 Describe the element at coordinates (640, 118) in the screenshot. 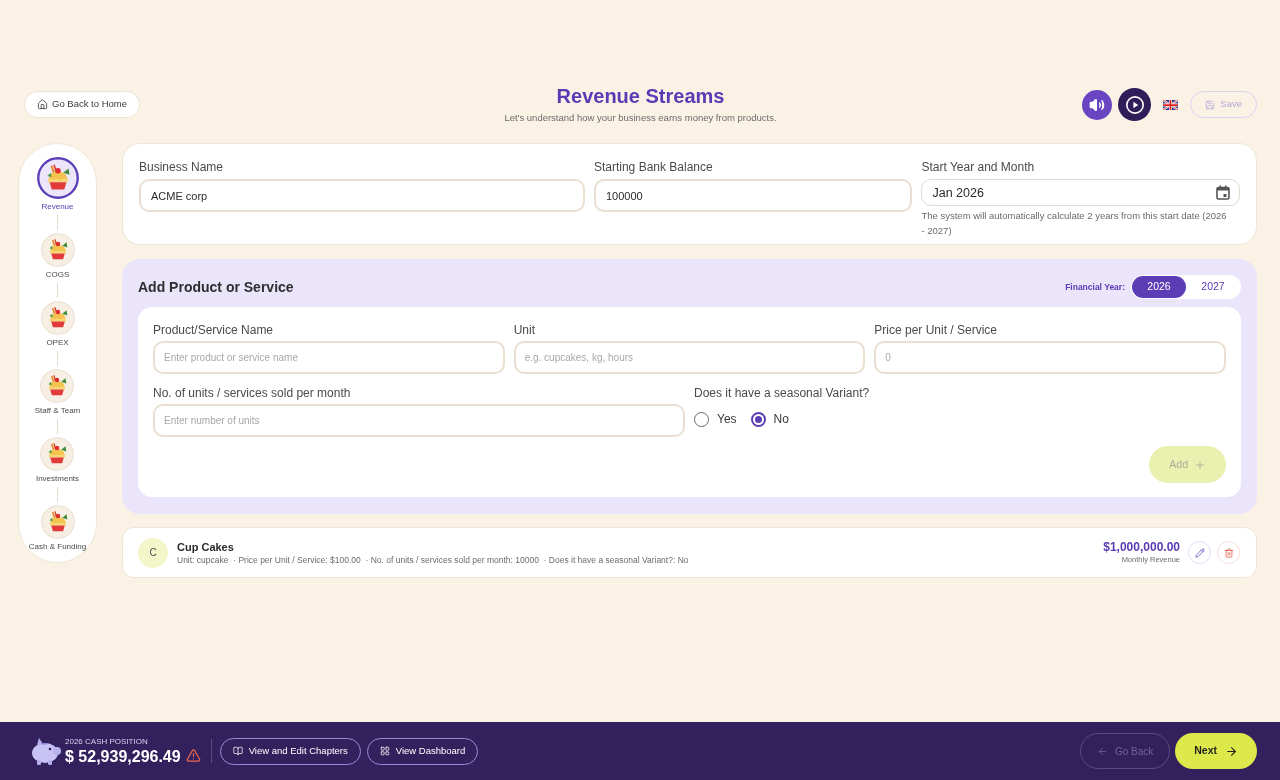

I see `page-subtitle: Let's understand how your business earns money from products.` at that location.